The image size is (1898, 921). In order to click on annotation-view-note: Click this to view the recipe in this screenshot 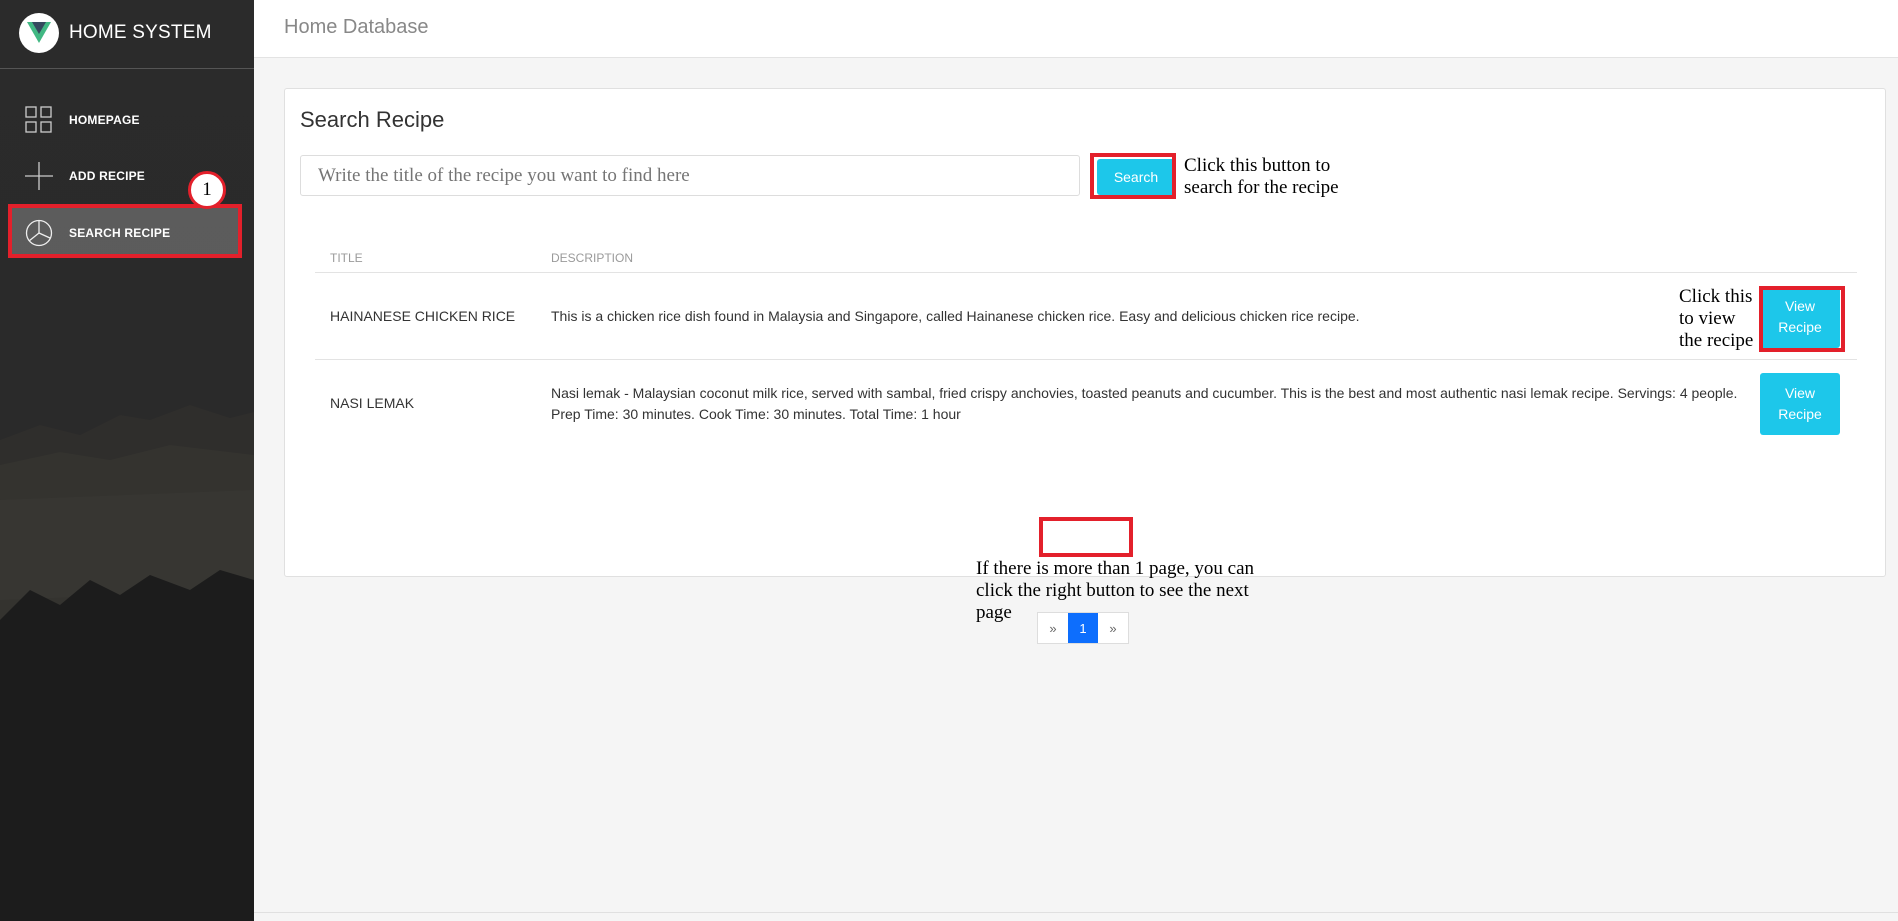, I will do `click(1716, 318)`.